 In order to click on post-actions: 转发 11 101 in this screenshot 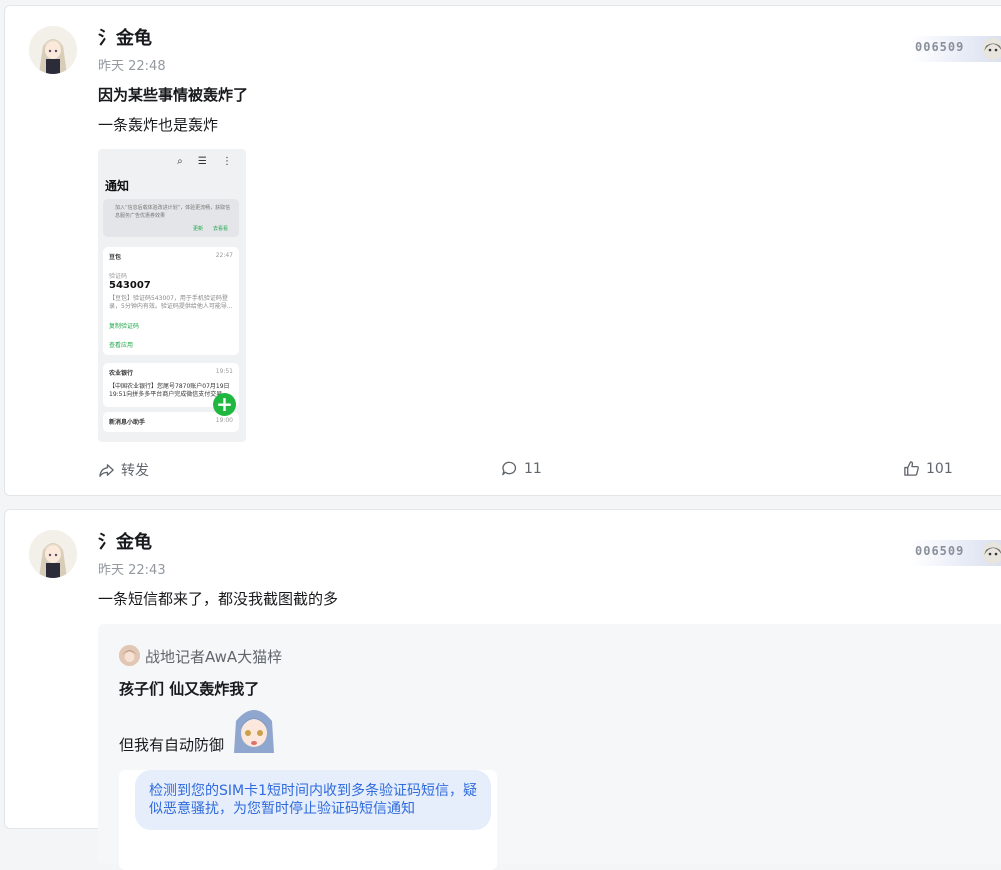, I will do `click(503, 470)`.